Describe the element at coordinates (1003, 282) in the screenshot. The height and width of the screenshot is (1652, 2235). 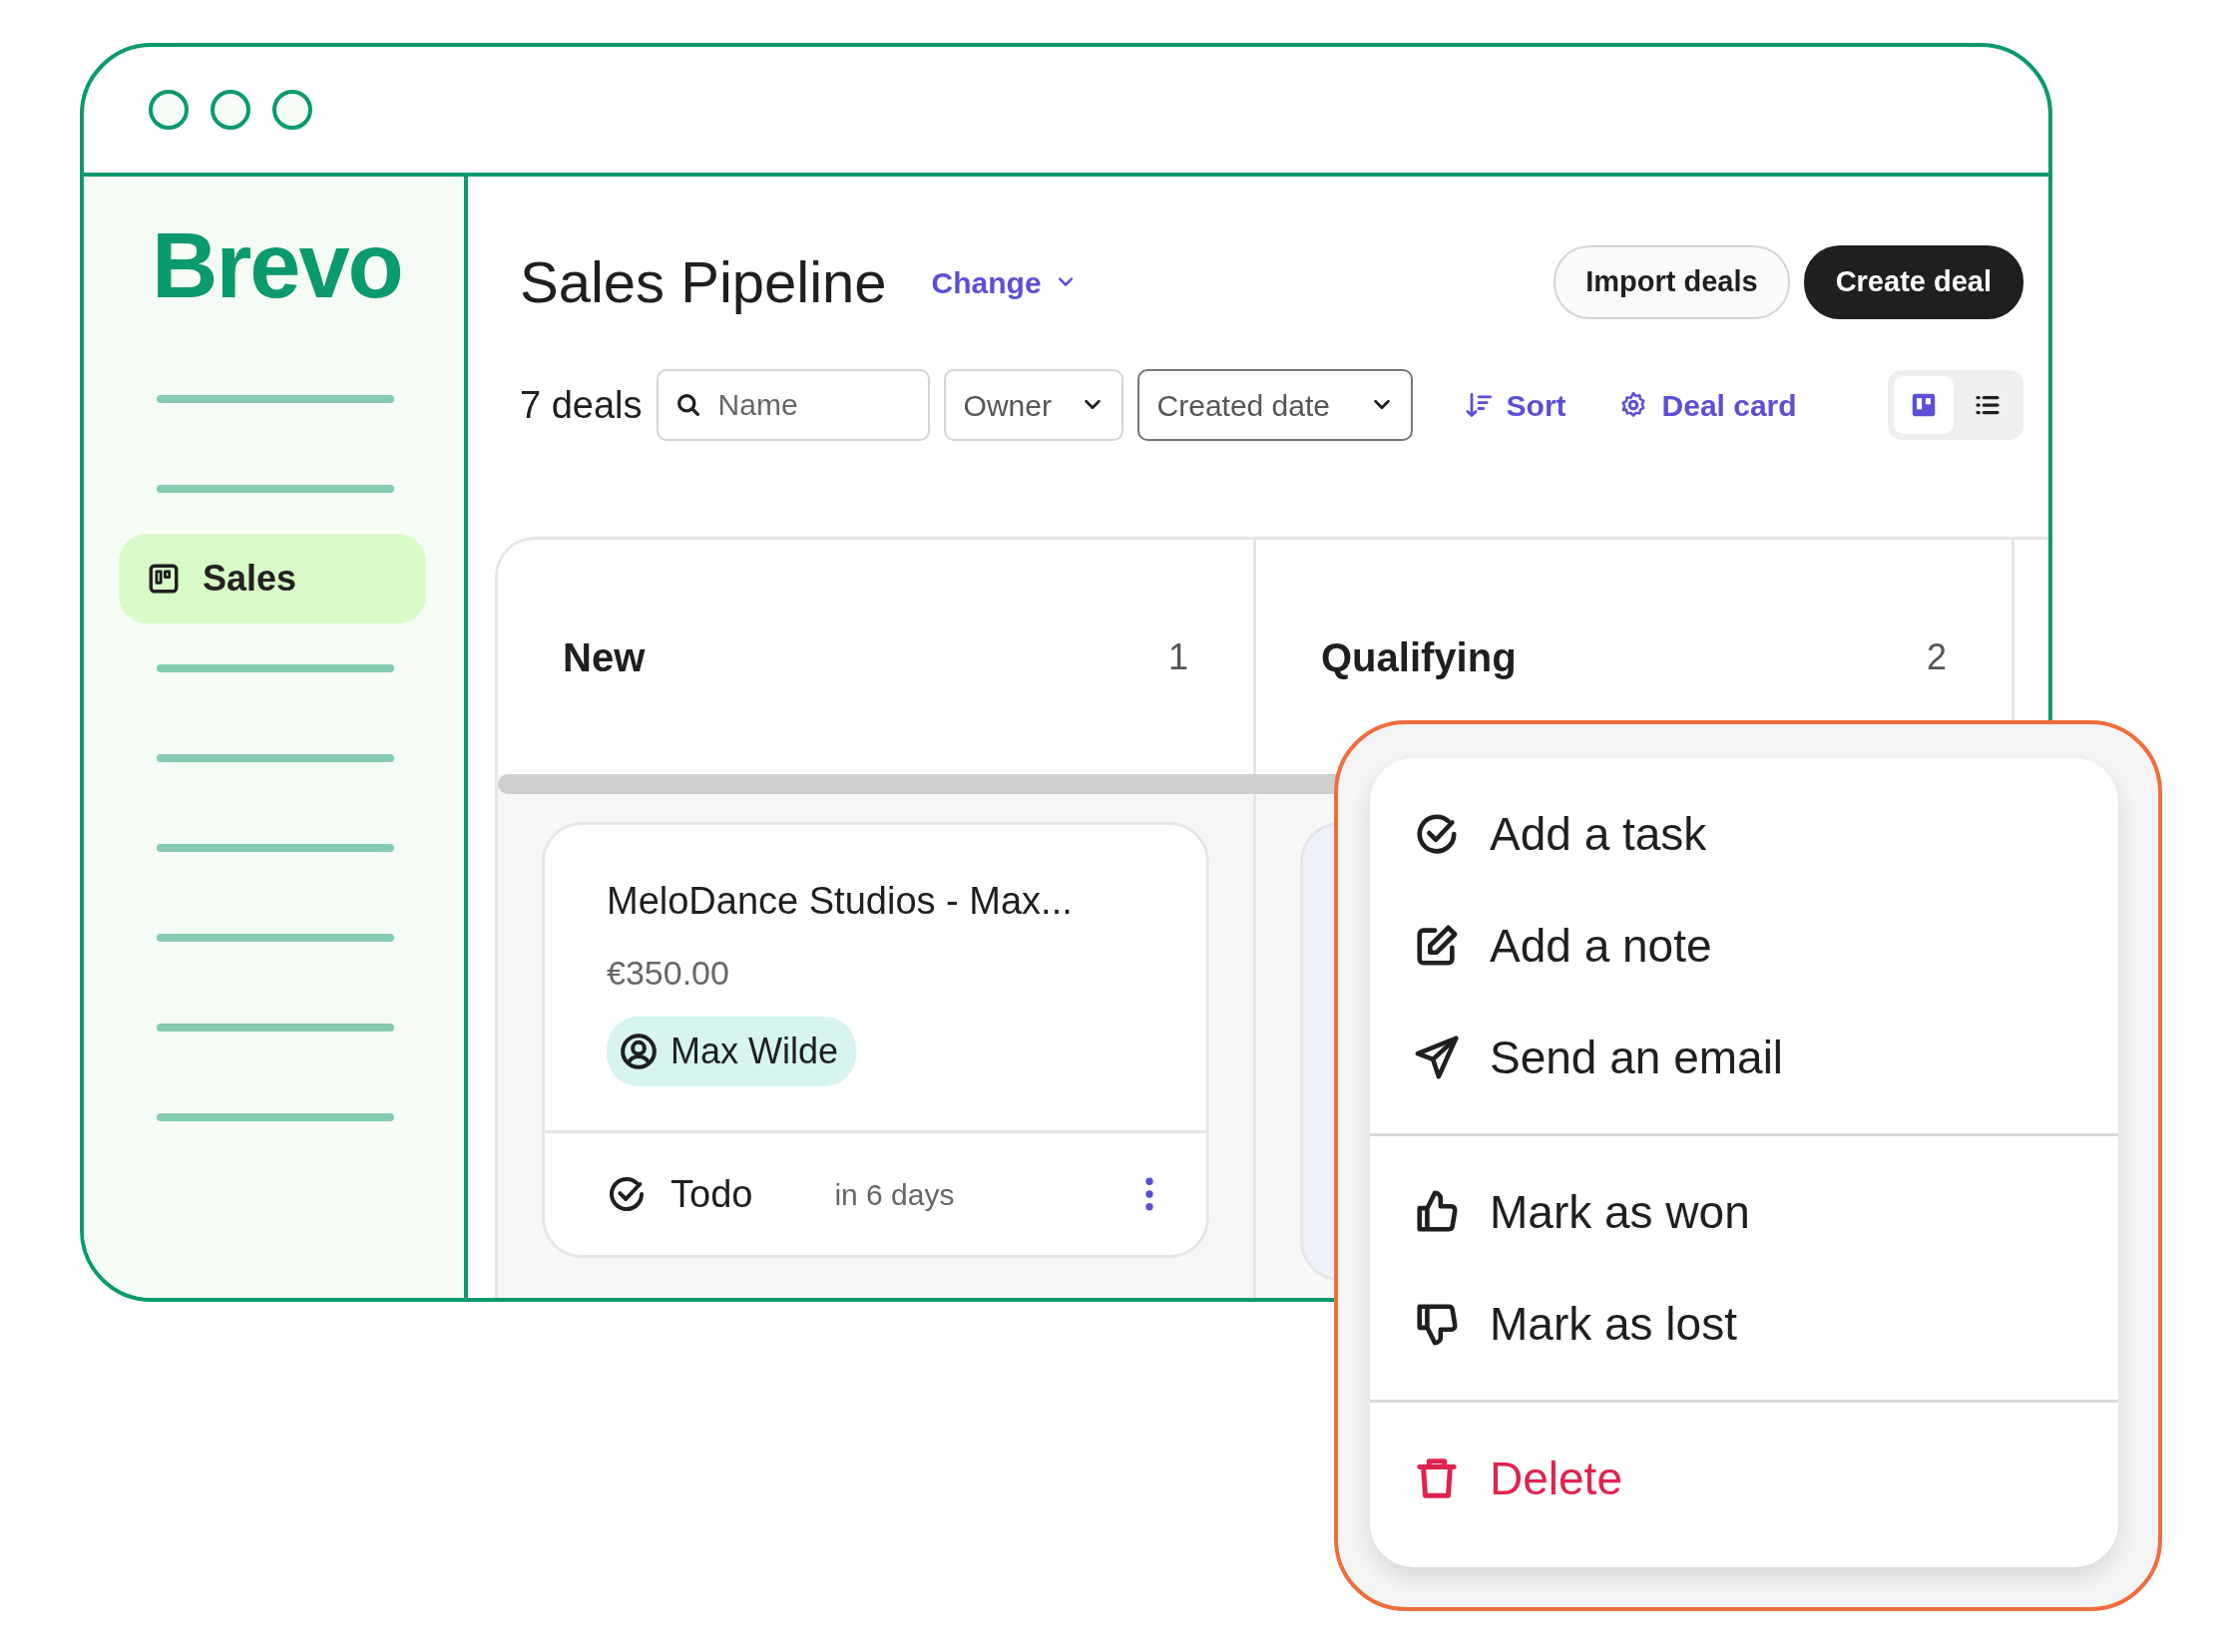
I see `pipeline-switcher: Change` at that location.